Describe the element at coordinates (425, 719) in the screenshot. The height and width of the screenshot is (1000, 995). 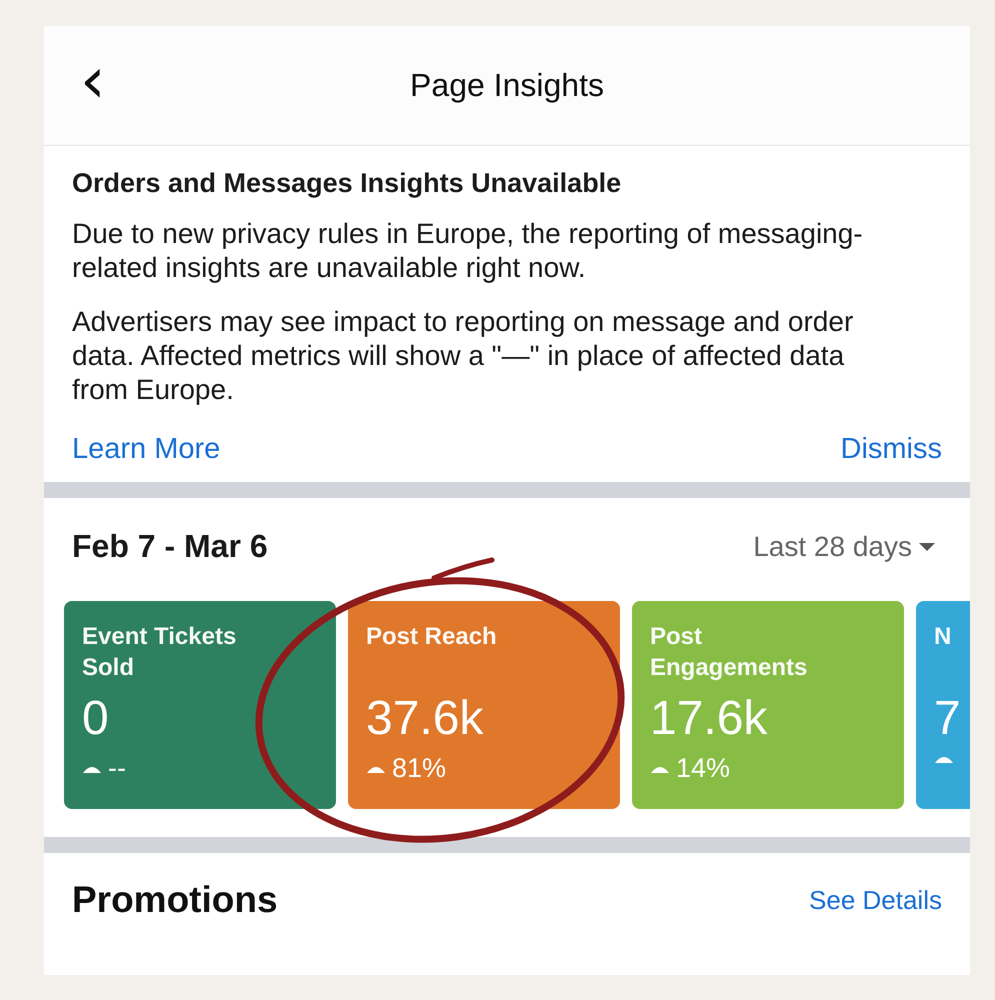
I see `metric-value: 37.6k` at that location.